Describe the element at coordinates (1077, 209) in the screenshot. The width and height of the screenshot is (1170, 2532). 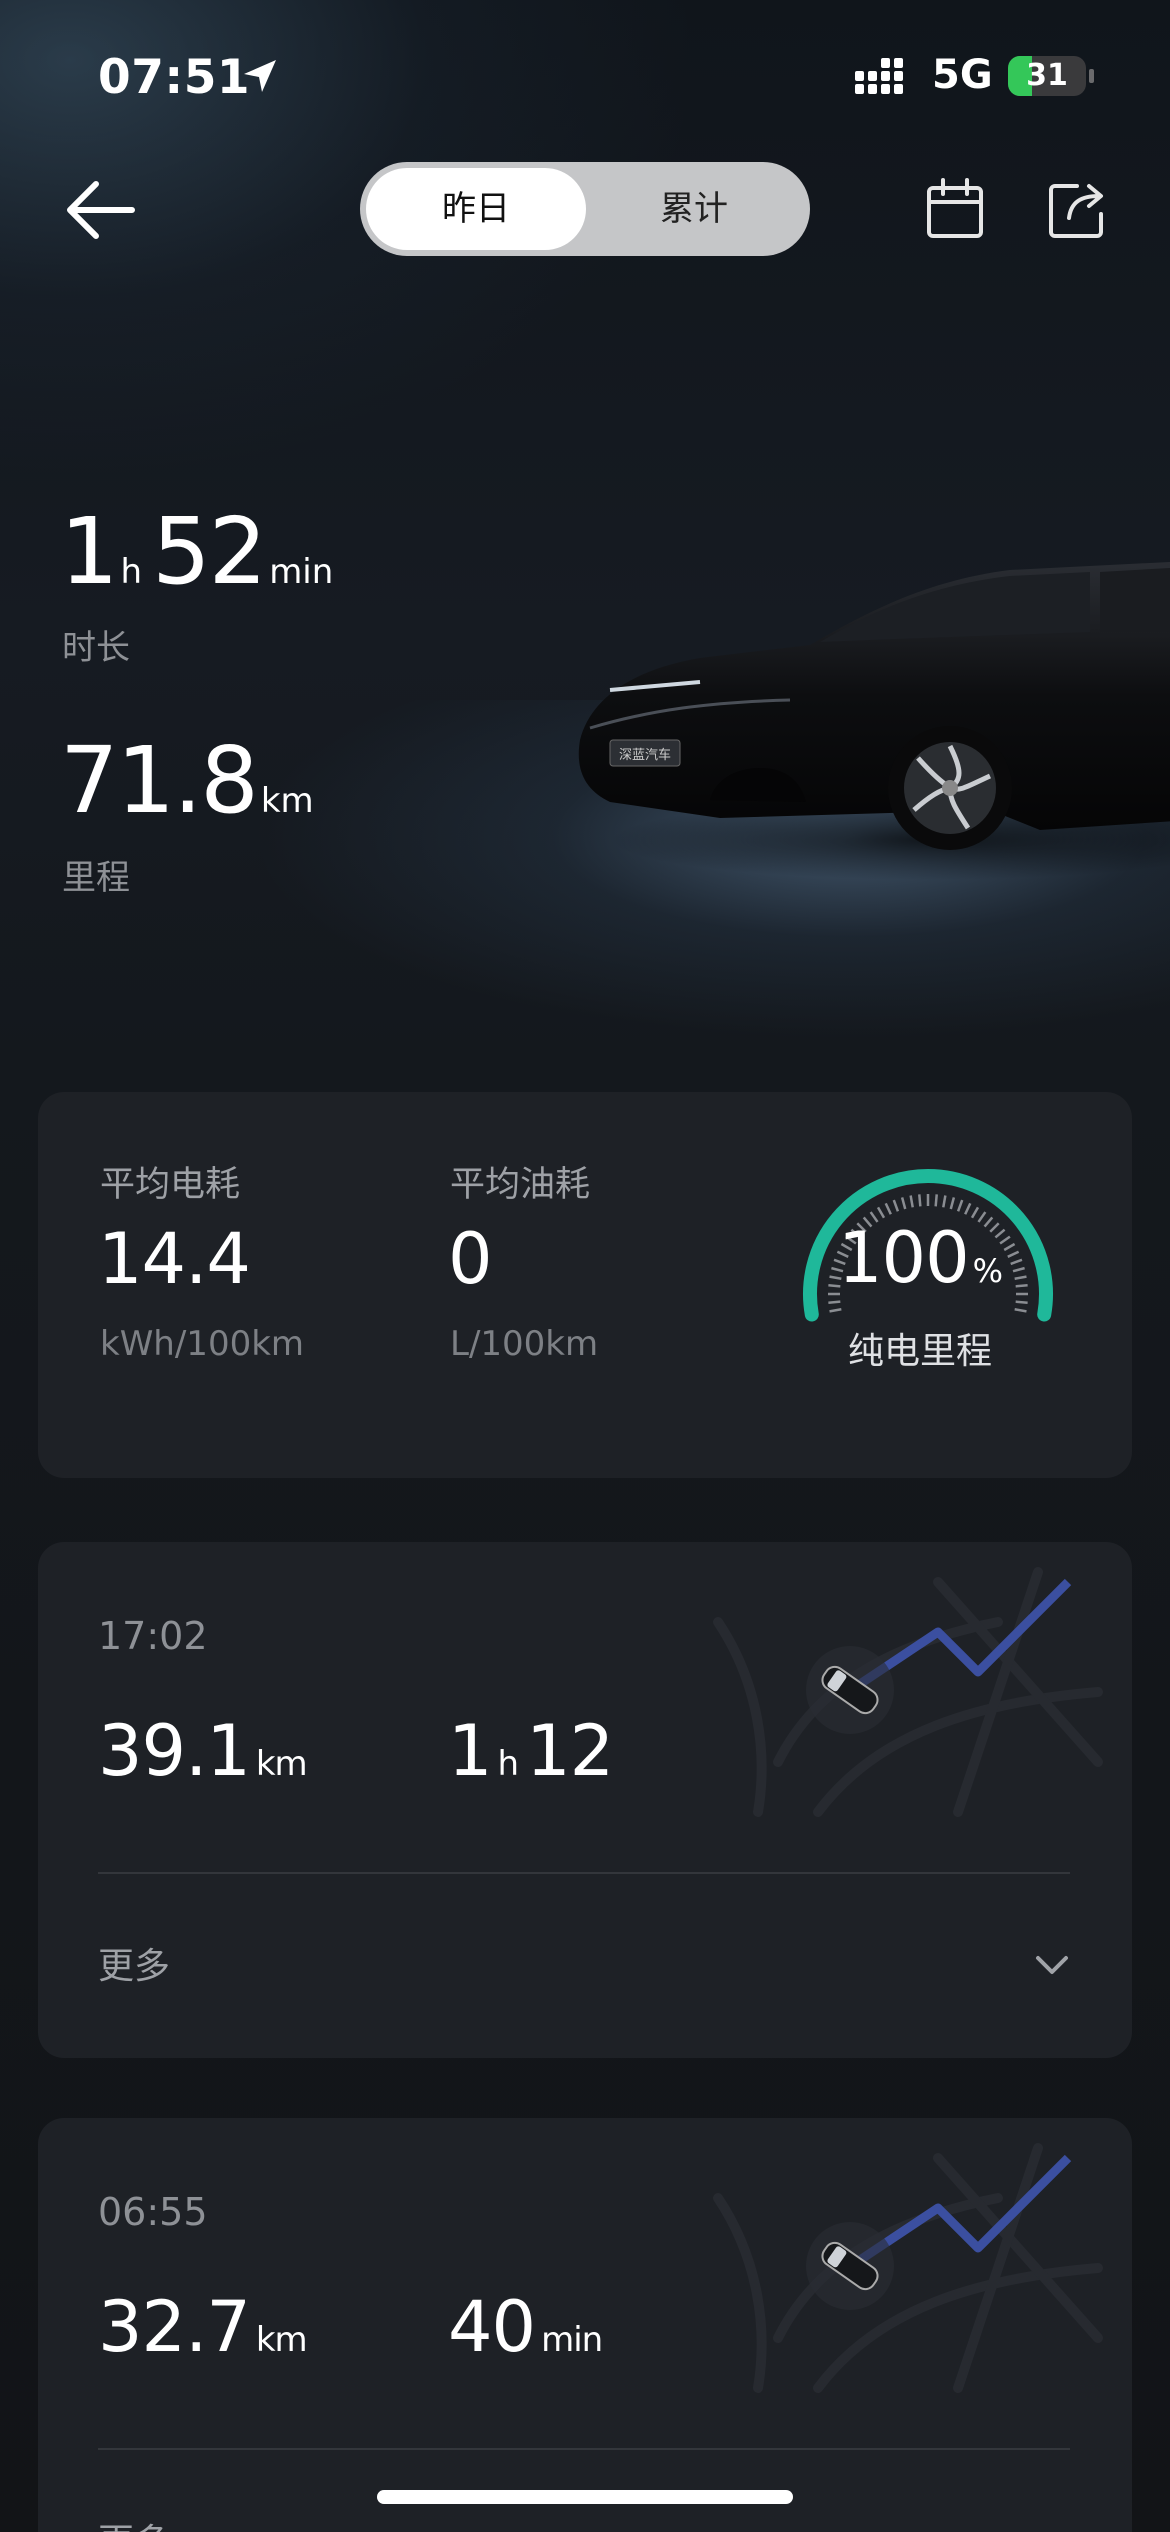
I see `share-icon` at that location.